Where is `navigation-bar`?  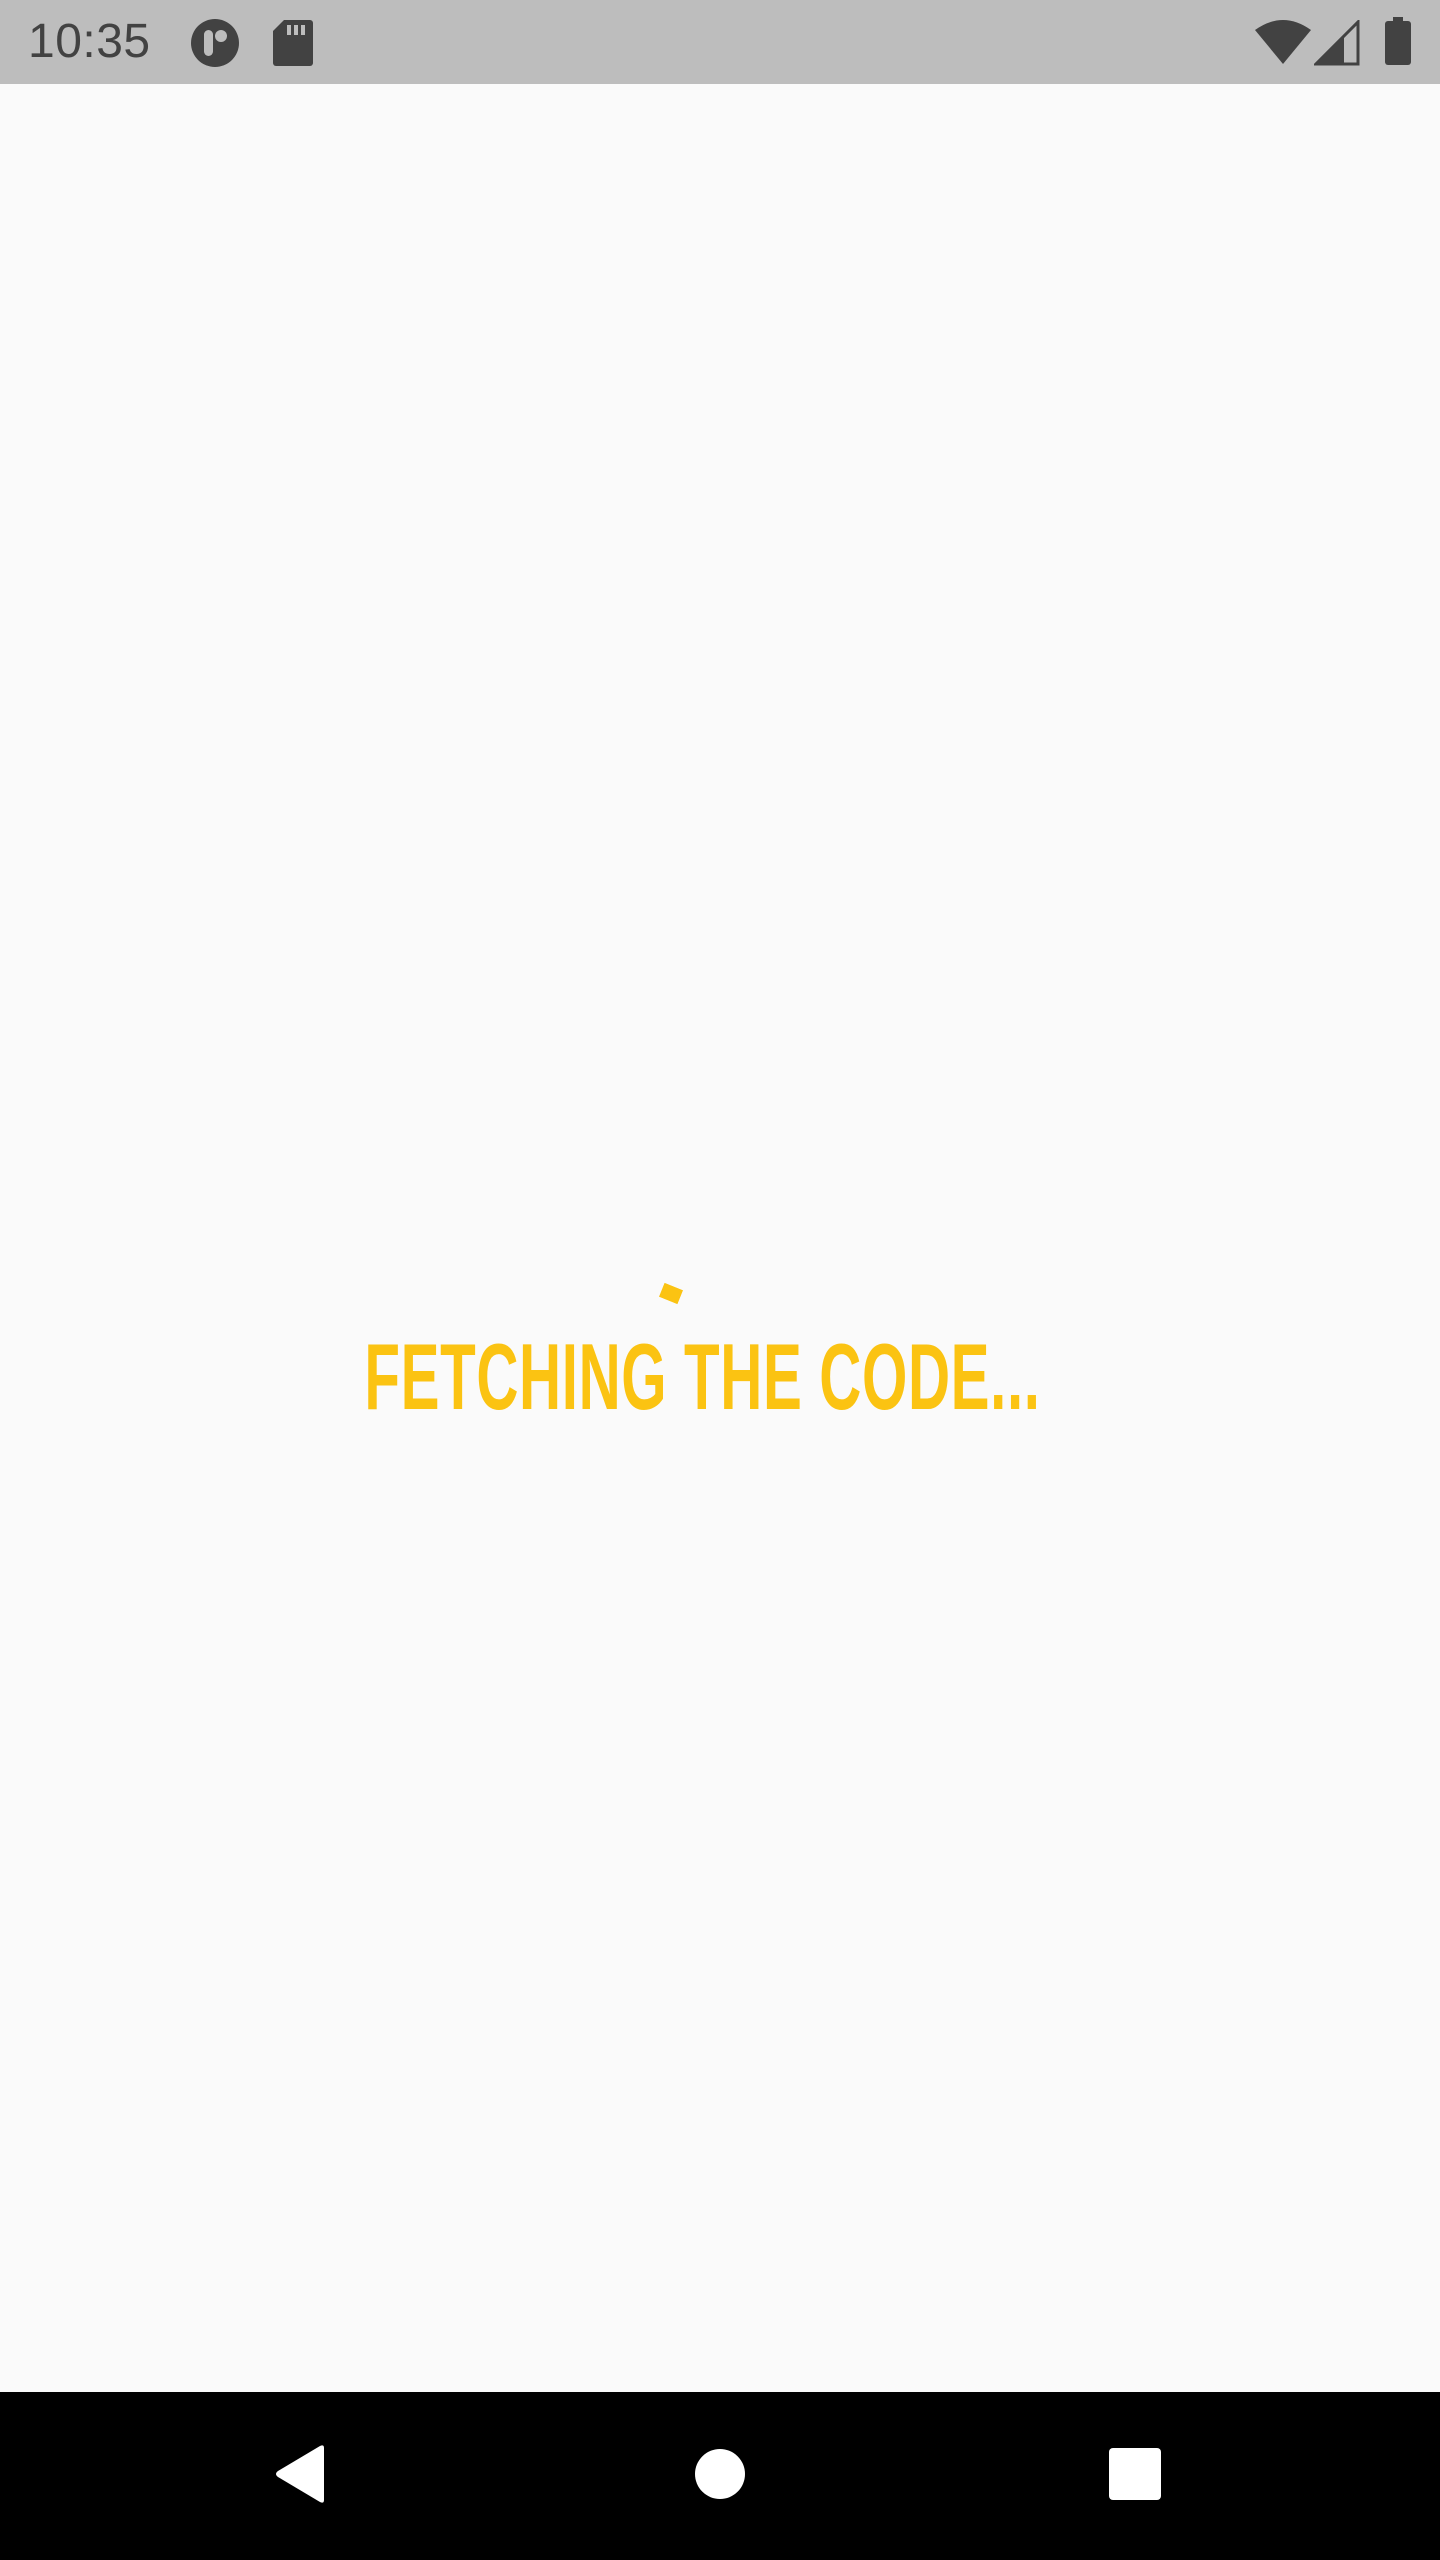
navigation-bar is located at coordinates (720, 2476).